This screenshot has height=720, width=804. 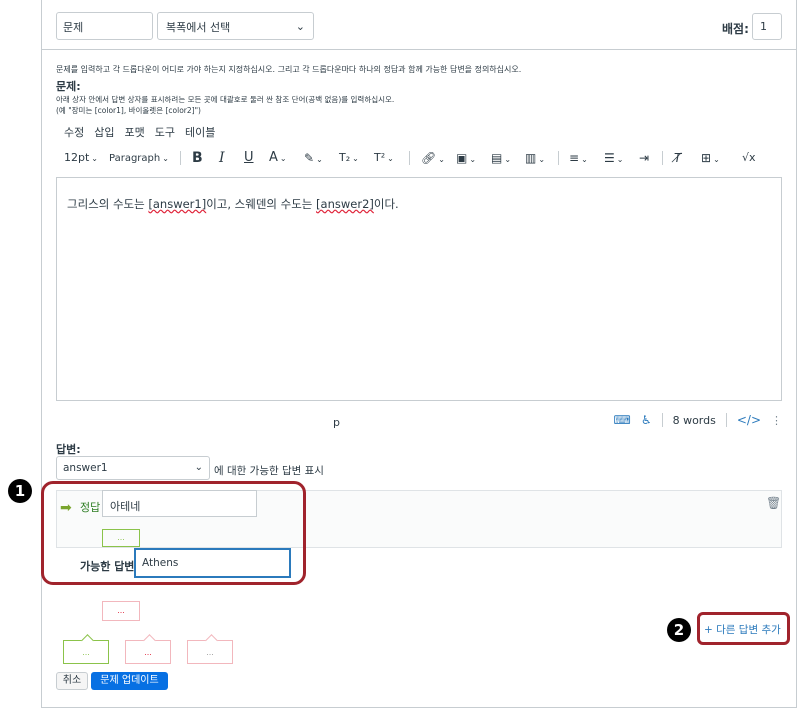 I want to click on question-title-input: 문제, so click(x=104, y=26).